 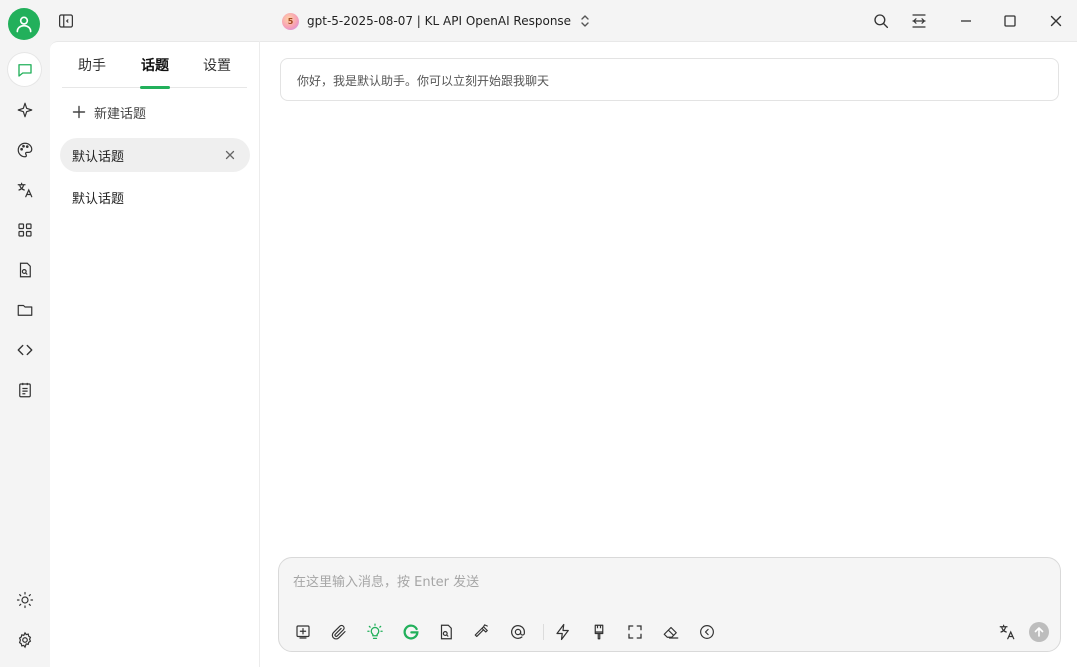 I want to click on rail-paint-button, so click(x=24, y=149).